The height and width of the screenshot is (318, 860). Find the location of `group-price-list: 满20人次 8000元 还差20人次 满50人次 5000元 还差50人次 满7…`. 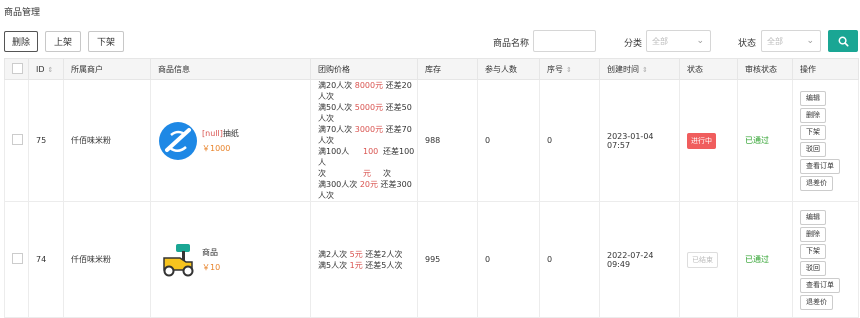

group-price-list: 满20人次 8000元 还差20人次 满50人次 5000元 还差50人次 满7… is located at coordinates (367, 140).